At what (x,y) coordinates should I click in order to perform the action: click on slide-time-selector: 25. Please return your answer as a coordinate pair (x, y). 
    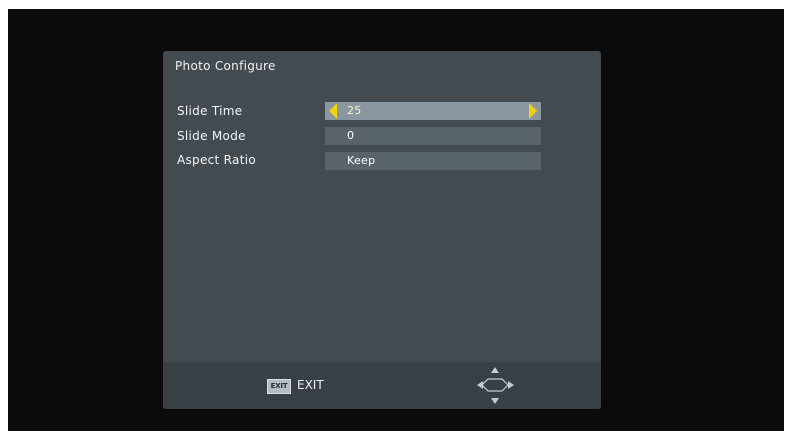
    Looking at the image, I should click on (433, 111).